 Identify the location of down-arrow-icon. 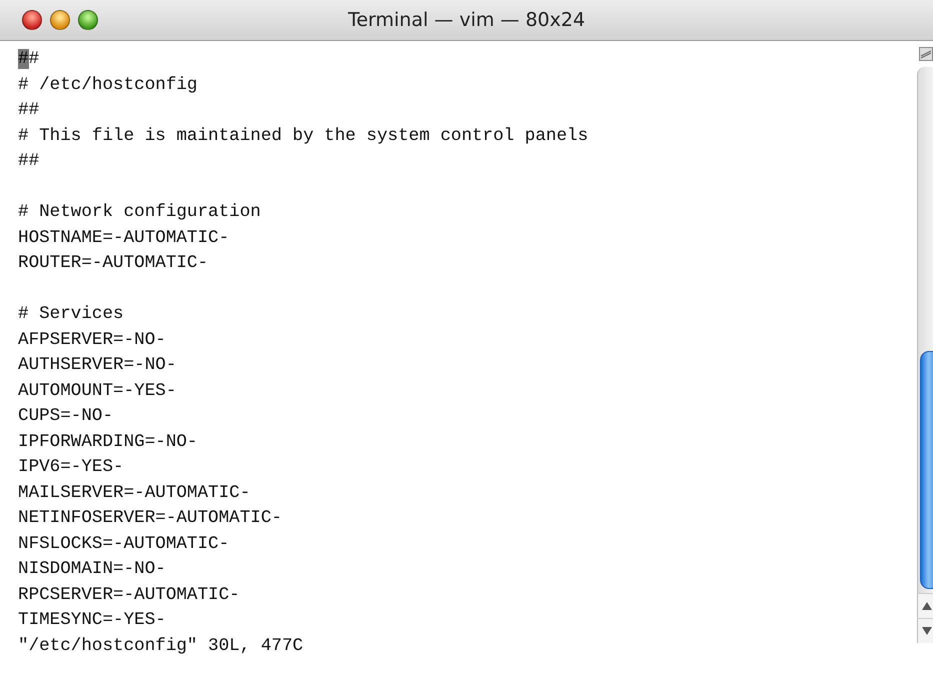
(927, 631).